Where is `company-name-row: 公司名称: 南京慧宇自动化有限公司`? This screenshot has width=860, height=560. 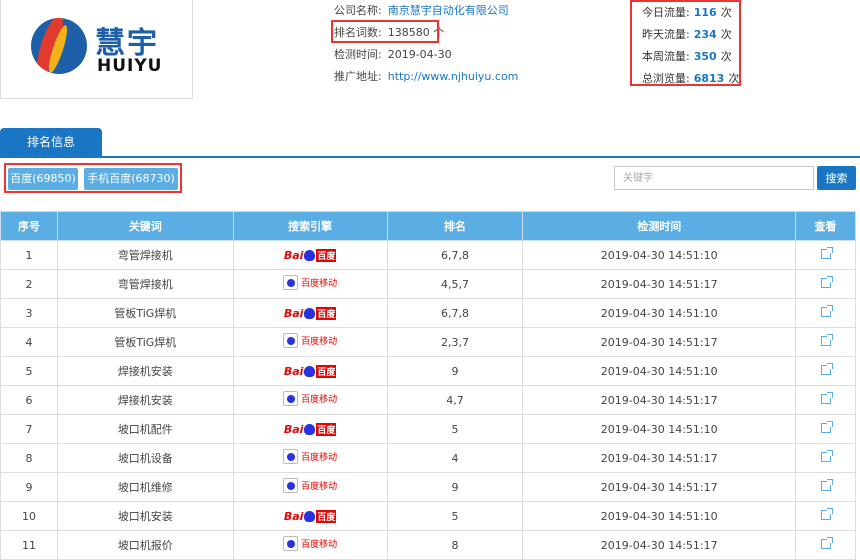
company-name-row: 公司名称: 南京慧宇自动化有限公司 is located at coordinates (426, 11).